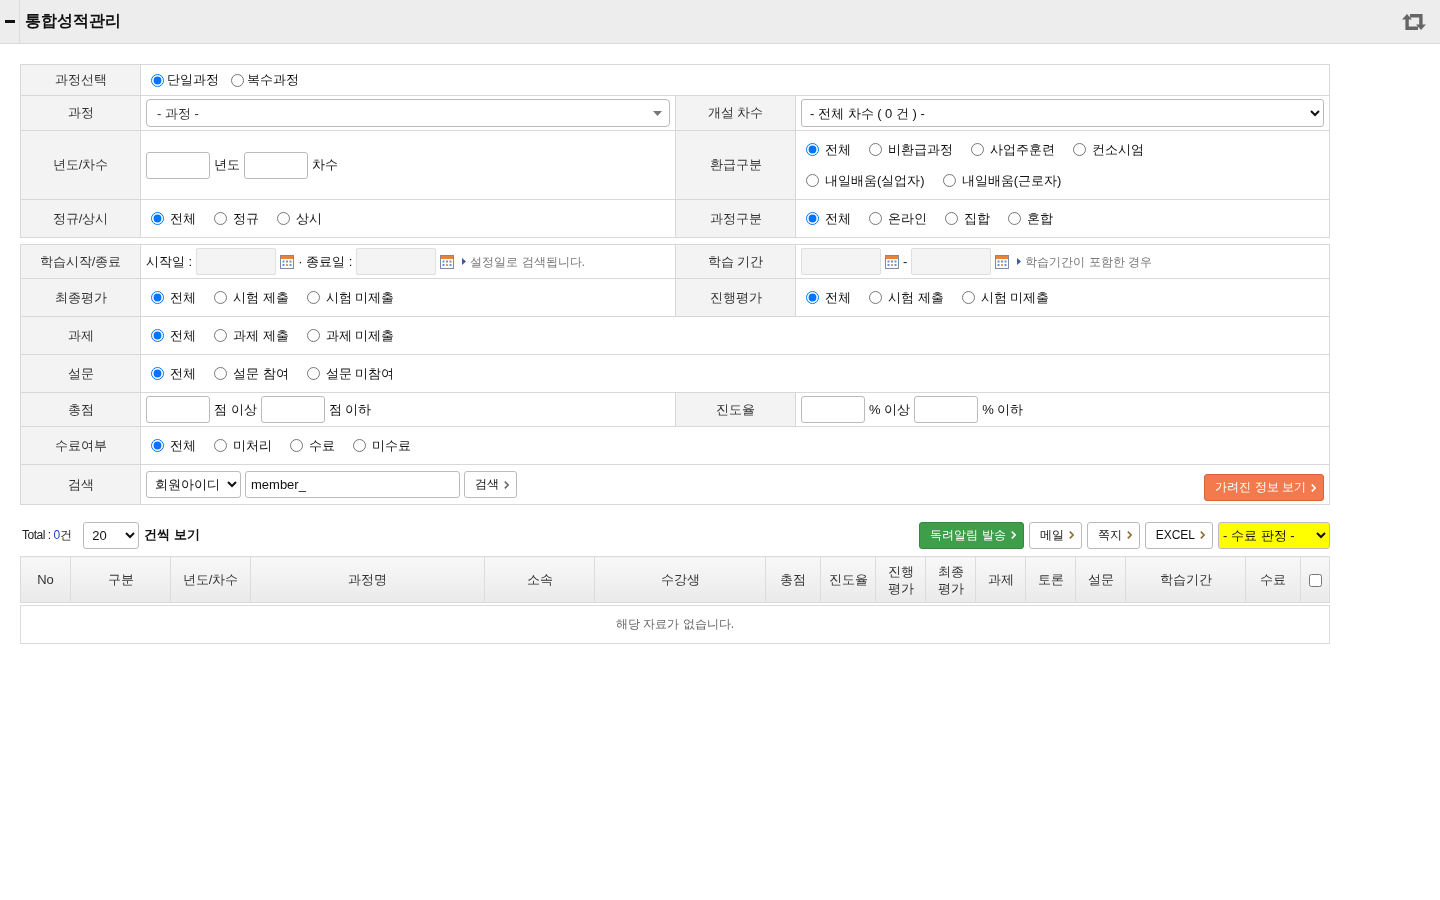 The height and width of the screenshot is (900, 1440). What do you see at coordinates (111, 535) in the screenshot?
I see `page-size-select: 20` at bounding box center [111, 535].